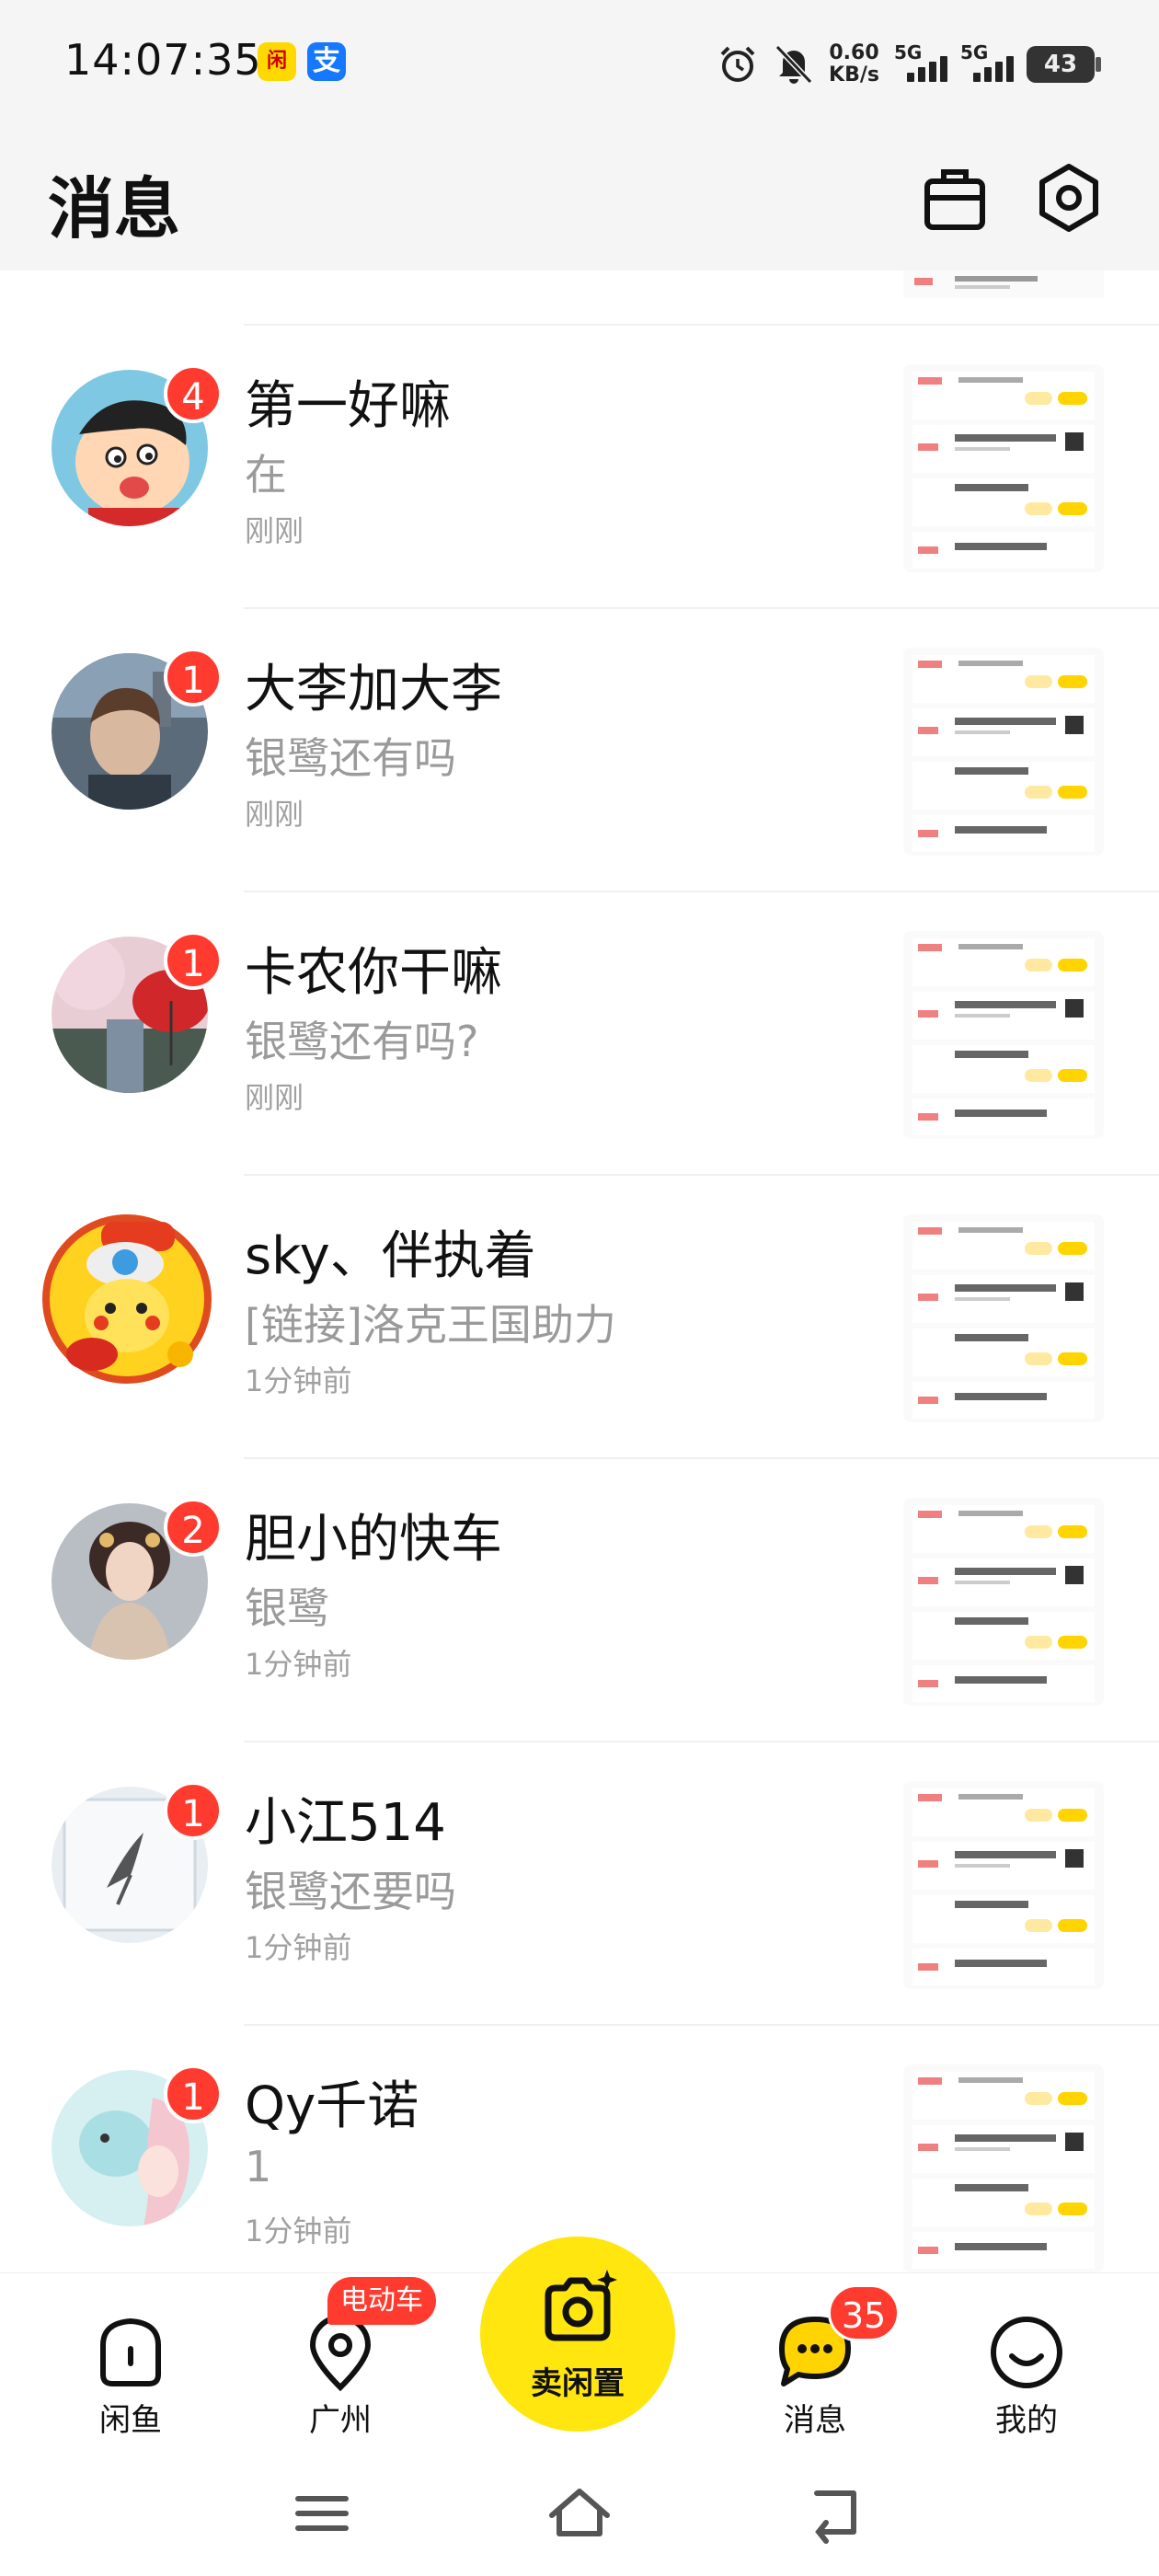 This screenshot has width=1159, height=2576. What do you see at coordinates (581, 2305) in the screenshot?
I see `camera-sparkle-icon` at bounding box center [581, 2305].